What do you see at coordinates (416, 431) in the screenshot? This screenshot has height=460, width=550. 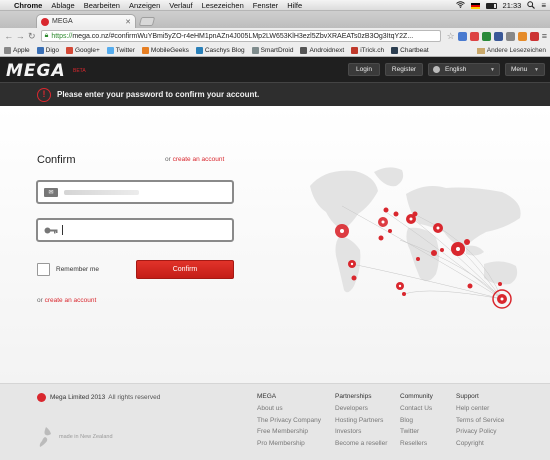 I see `footer-link: Twitter` at bounding box center [416, 431].